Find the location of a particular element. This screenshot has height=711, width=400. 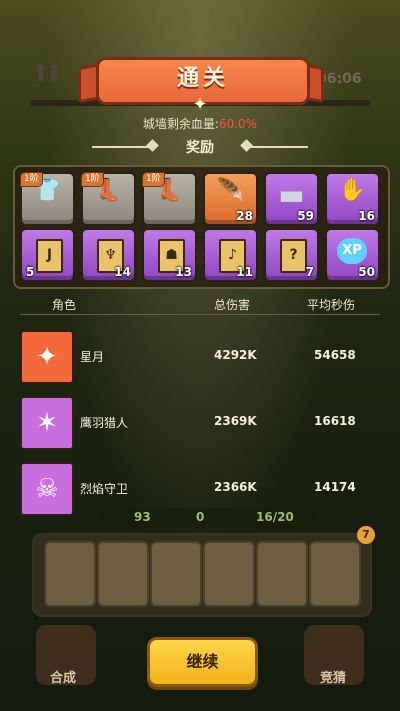

hero-name: 鹰羽猎人 is located at coordinates (104, 423).